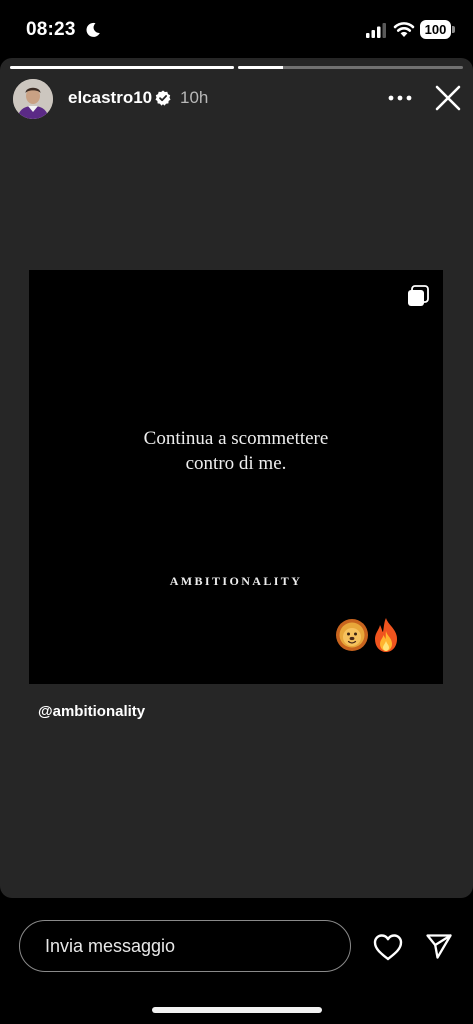 This screenshot has width=473, height=1024. I want to click on message-input-placeholder: Invia messaggio, so click(110, 946).